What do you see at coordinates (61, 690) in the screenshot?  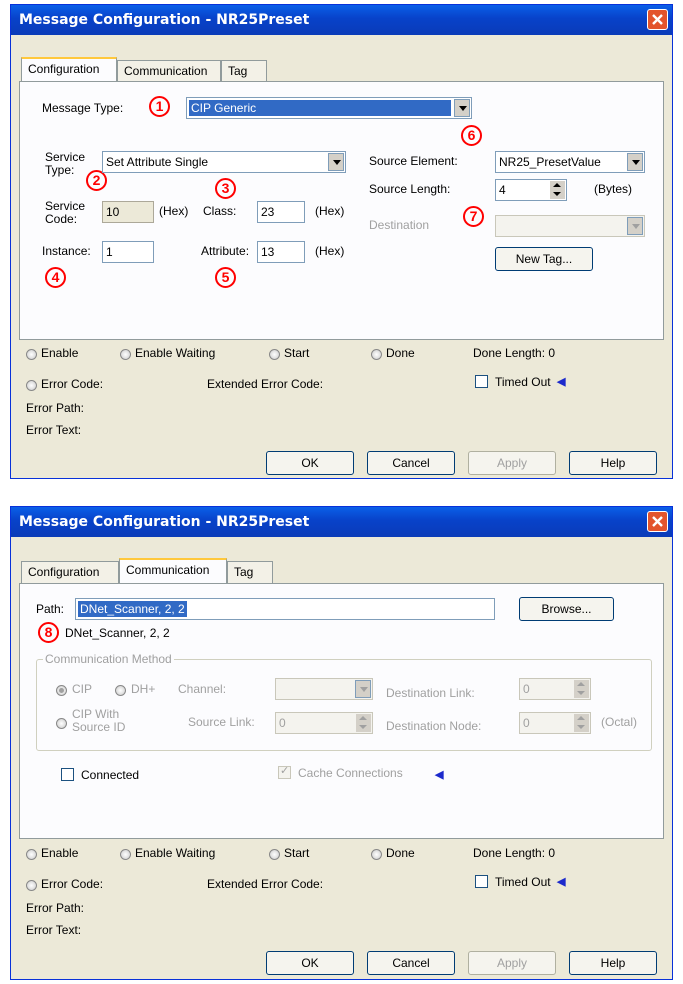 I see `cip-radio` at bounding box center [61, 690].